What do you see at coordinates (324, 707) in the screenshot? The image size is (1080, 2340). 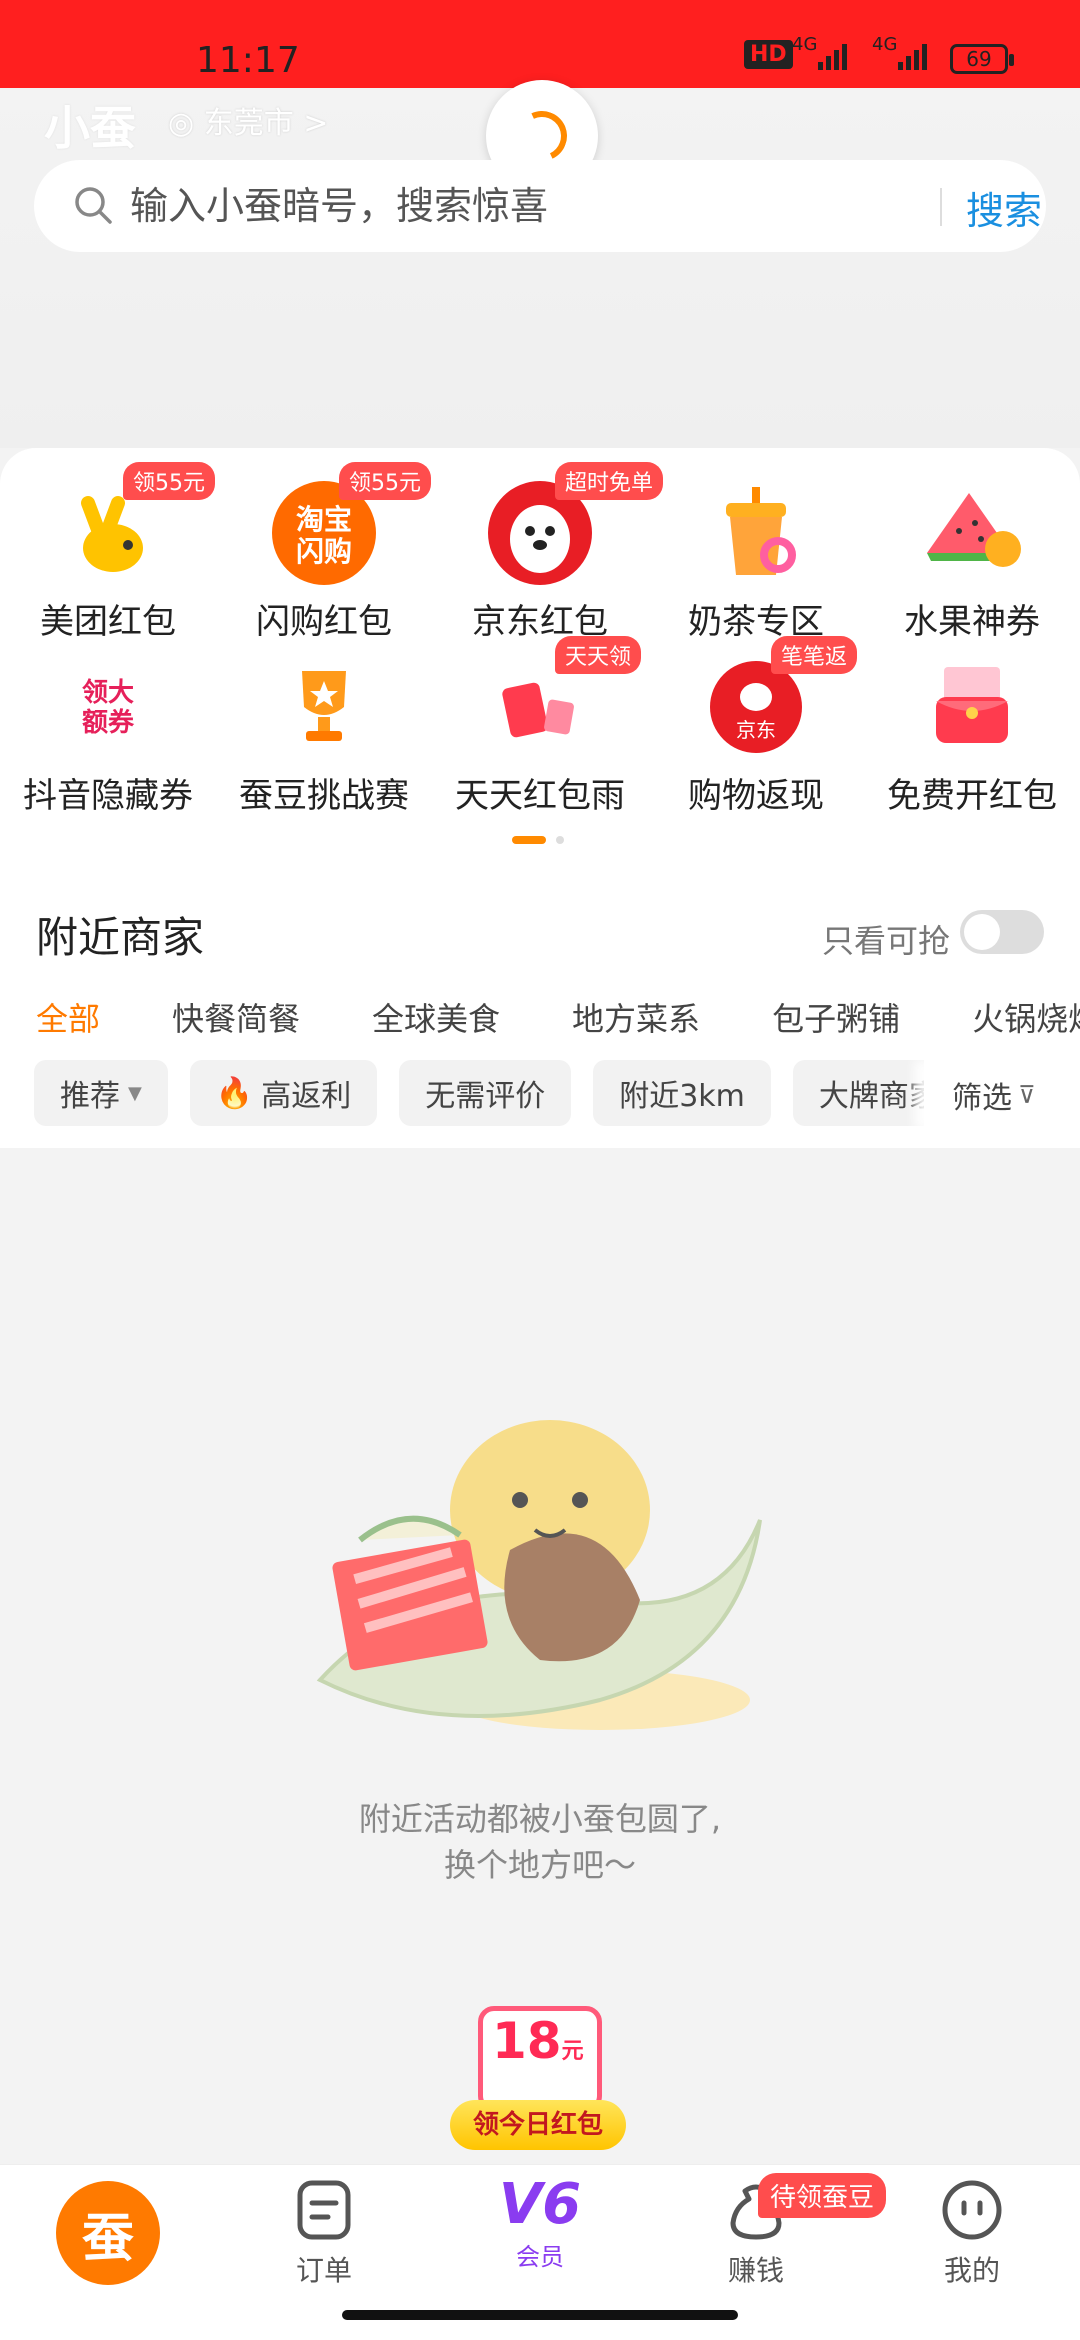 I see `trophy-icon` at bounding box center [324, 707].